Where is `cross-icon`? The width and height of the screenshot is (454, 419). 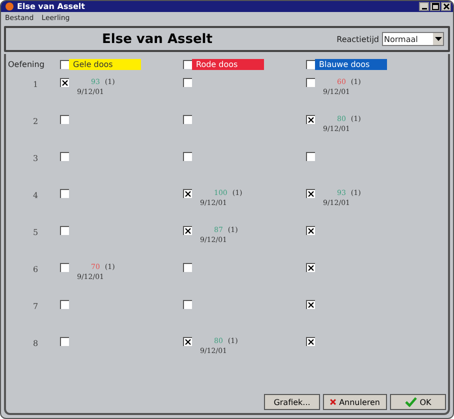 cross-icon is located at coordinates (333, 402).